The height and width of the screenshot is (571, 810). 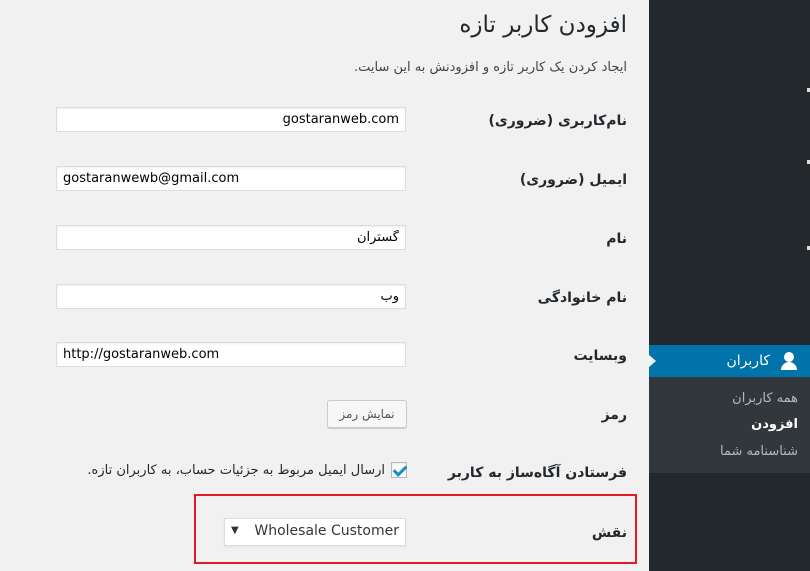 I want to click on current-menu-pointer, so click(x=652, y=361).